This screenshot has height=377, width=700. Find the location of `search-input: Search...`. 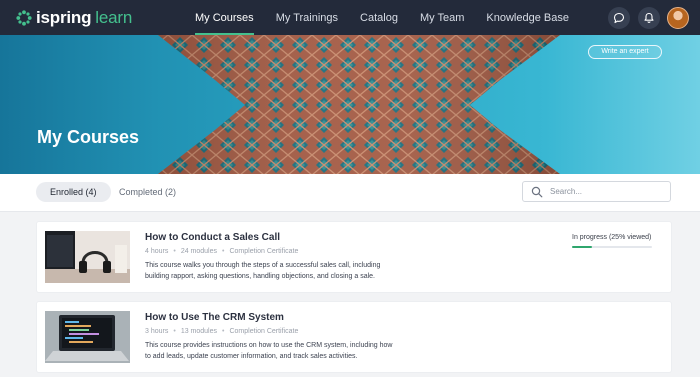

search-input: Search... is located at coordinates (596, 191).